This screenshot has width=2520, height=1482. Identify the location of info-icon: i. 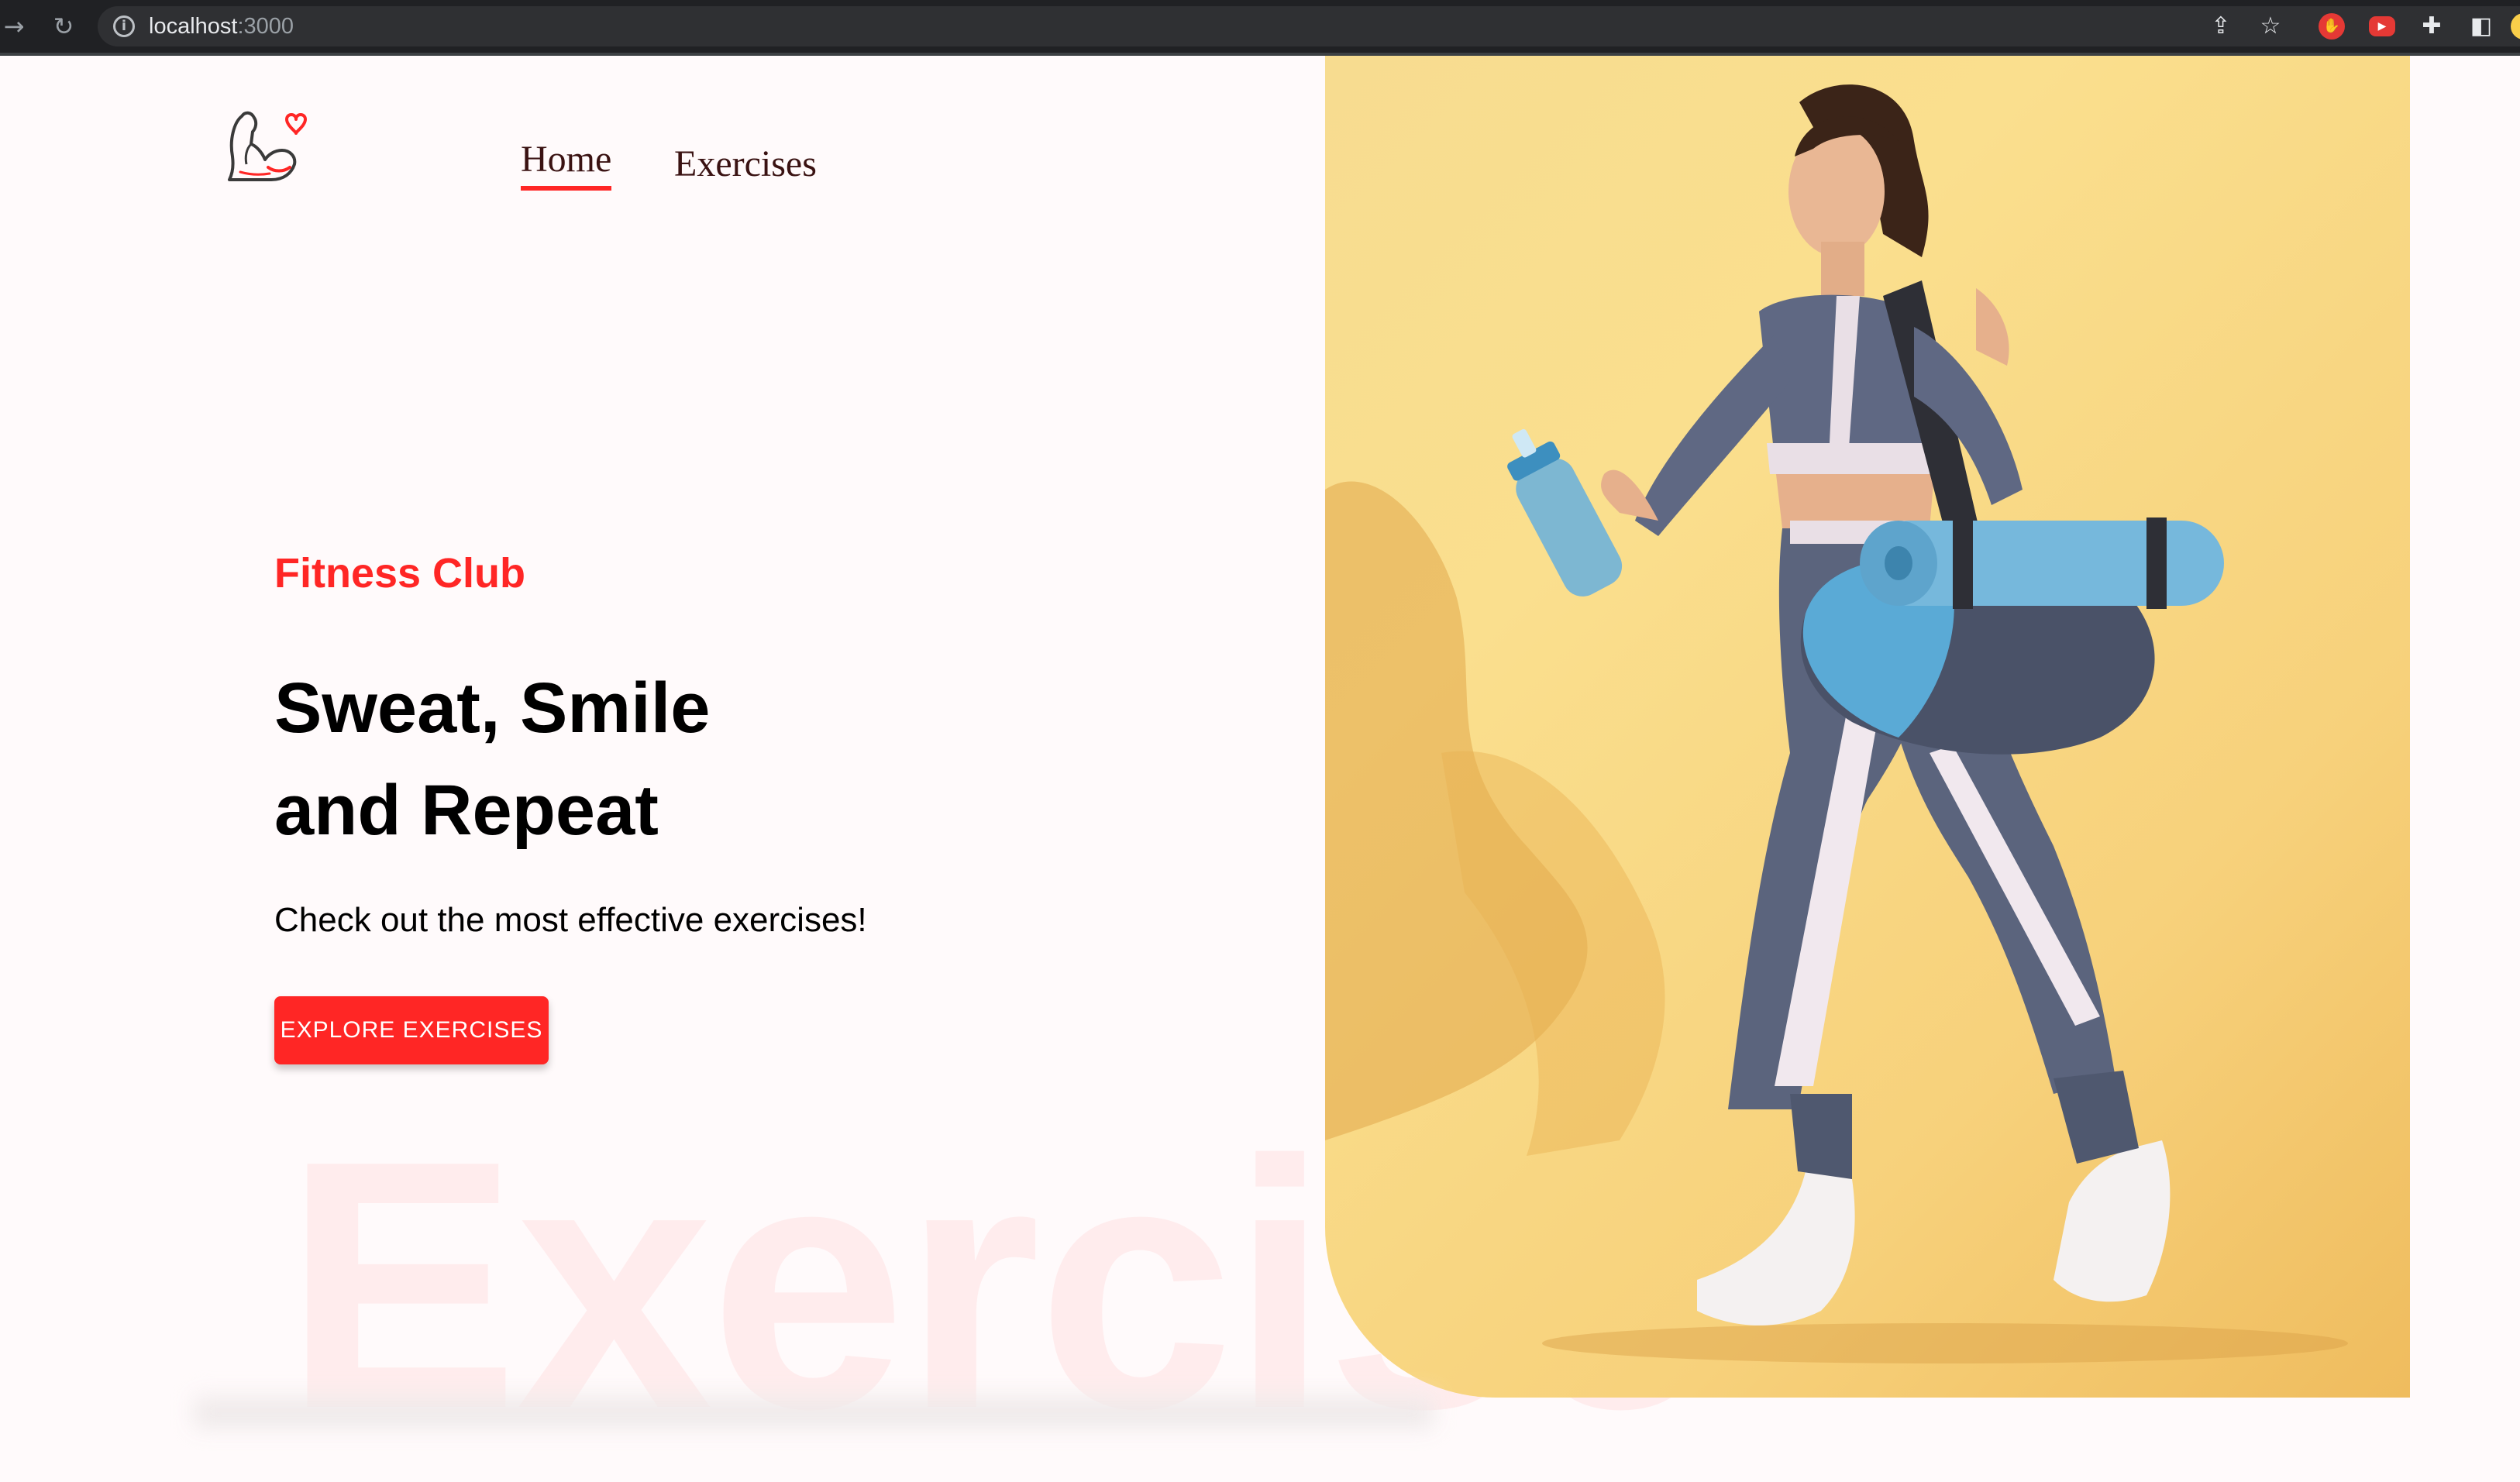
(124, 26).